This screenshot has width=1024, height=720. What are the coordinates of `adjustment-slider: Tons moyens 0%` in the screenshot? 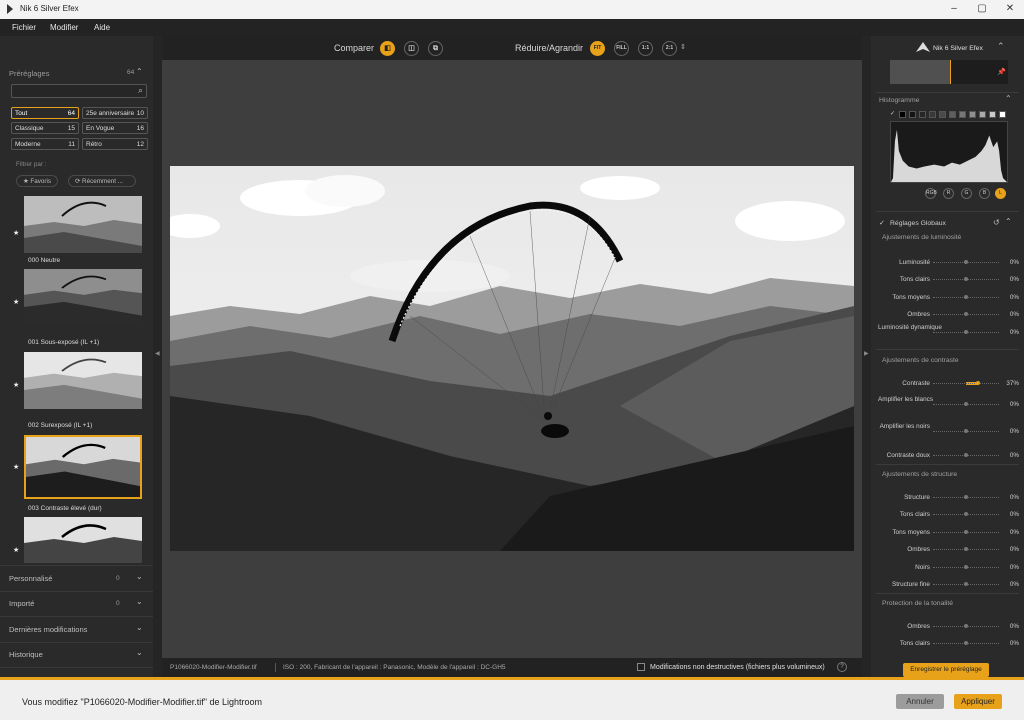 It's located at (947, 533).